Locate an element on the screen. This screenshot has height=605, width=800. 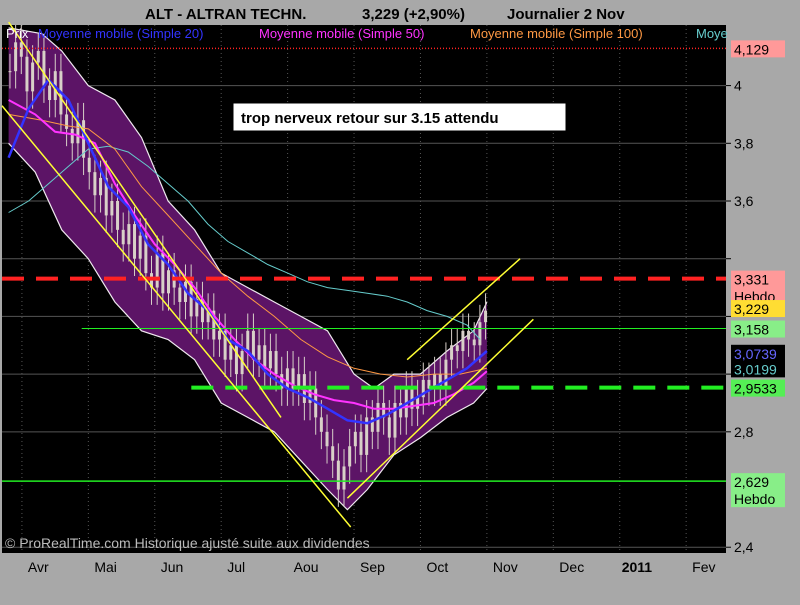
y-tick-label: 4 is located at coordinates (738, 86).